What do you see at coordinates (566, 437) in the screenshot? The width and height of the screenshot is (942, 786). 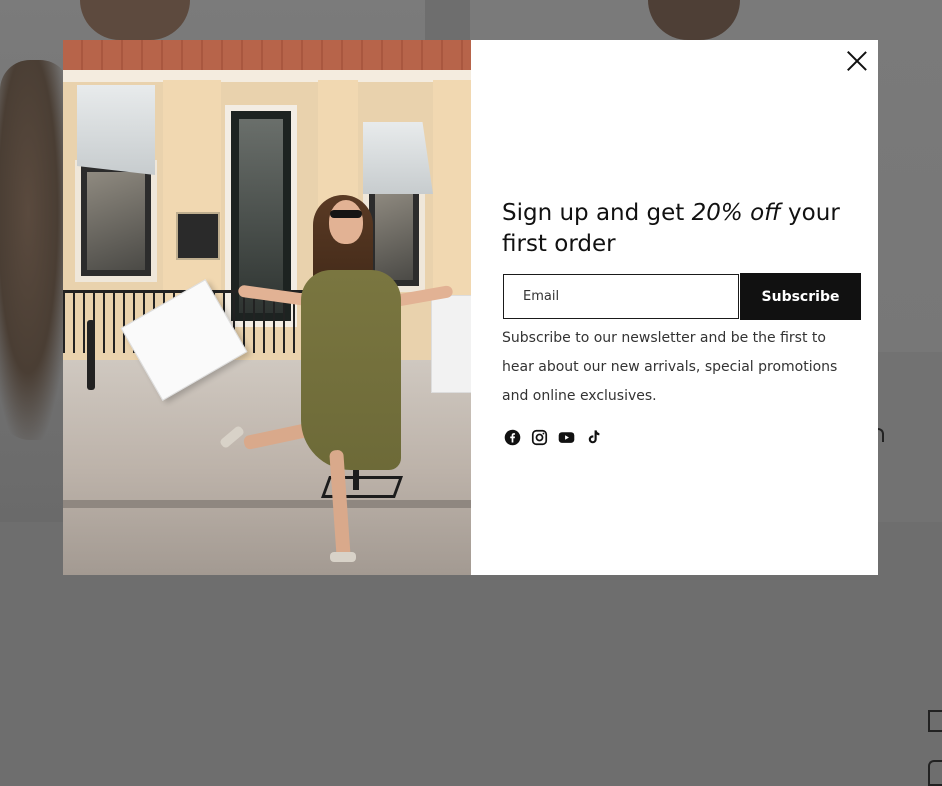 I see `youtube-icon` at bounding box center [566, 437].